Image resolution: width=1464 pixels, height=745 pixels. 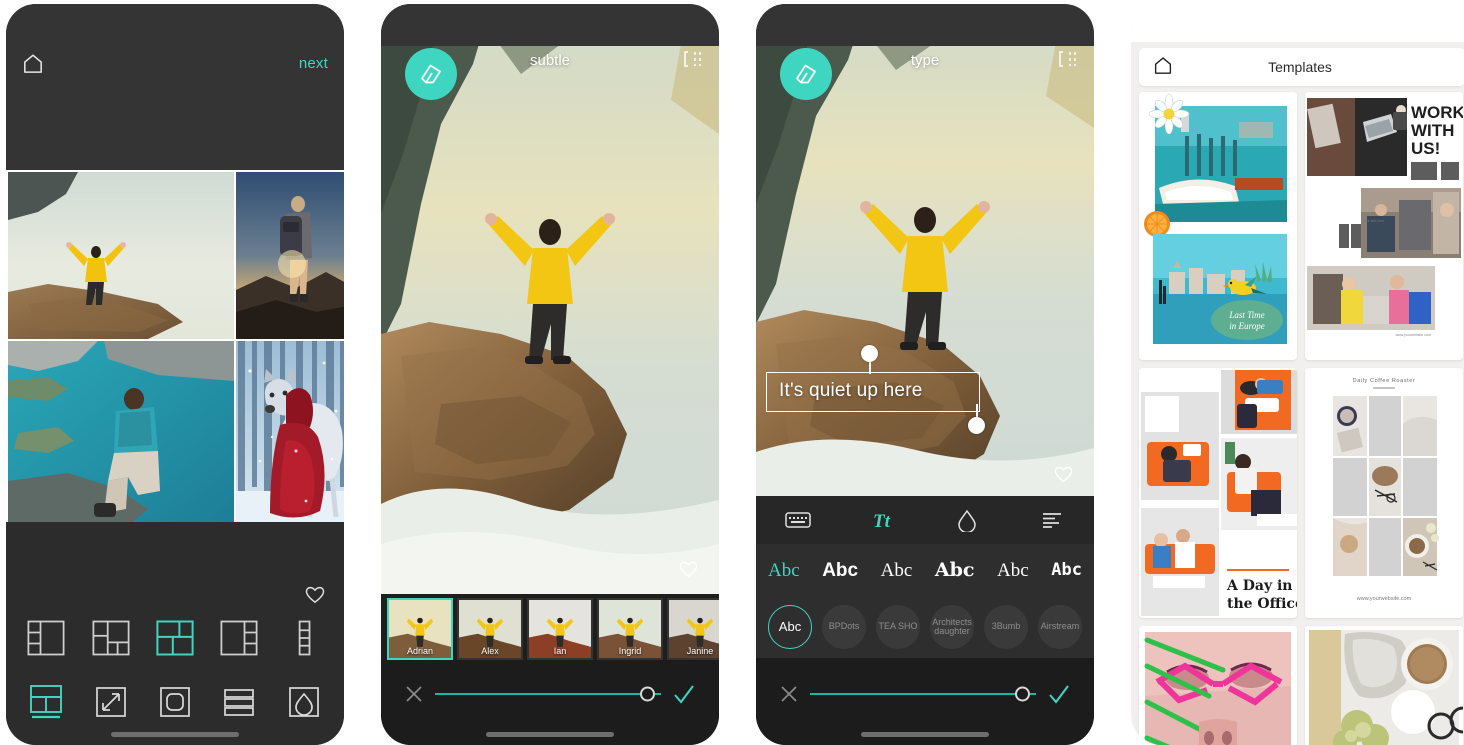 What do you see at coordinates (952, 627) in the screenshot?
I see `font-pill: Architects daughter` at bounding box center [952, 627].